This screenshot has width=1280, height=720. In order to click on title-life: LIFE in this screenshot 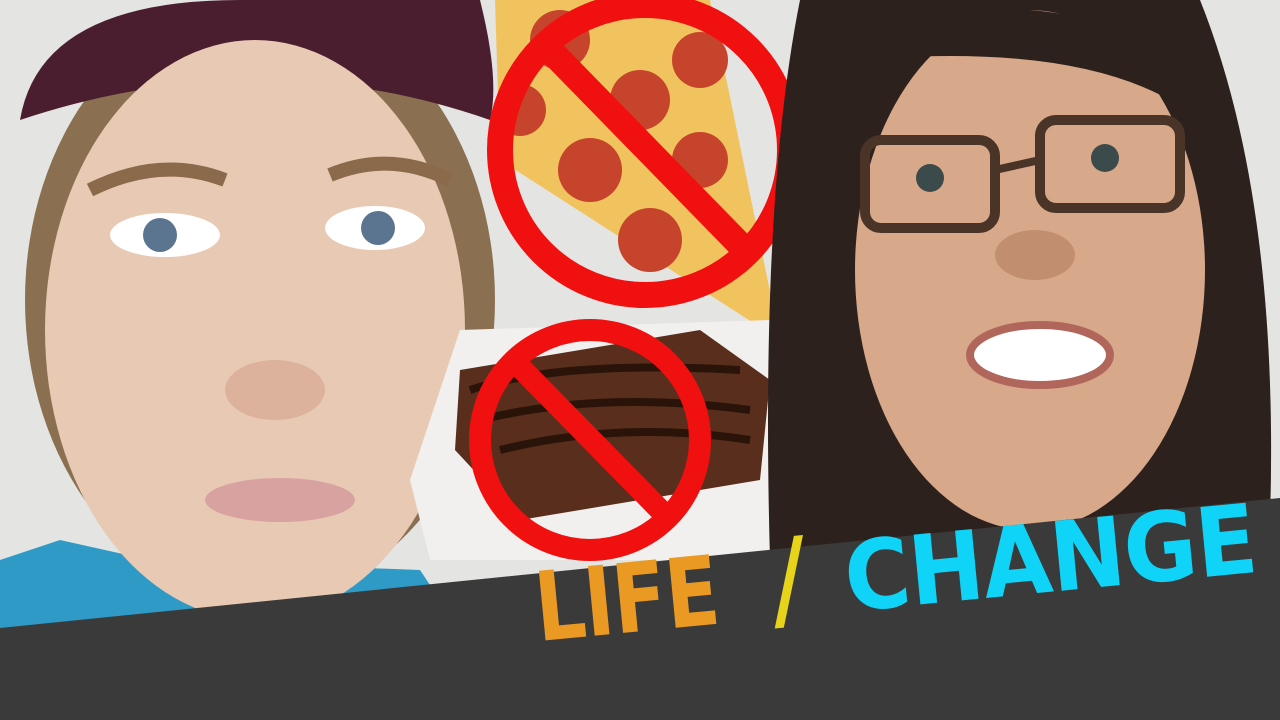, I will do `click(626, 599)`.